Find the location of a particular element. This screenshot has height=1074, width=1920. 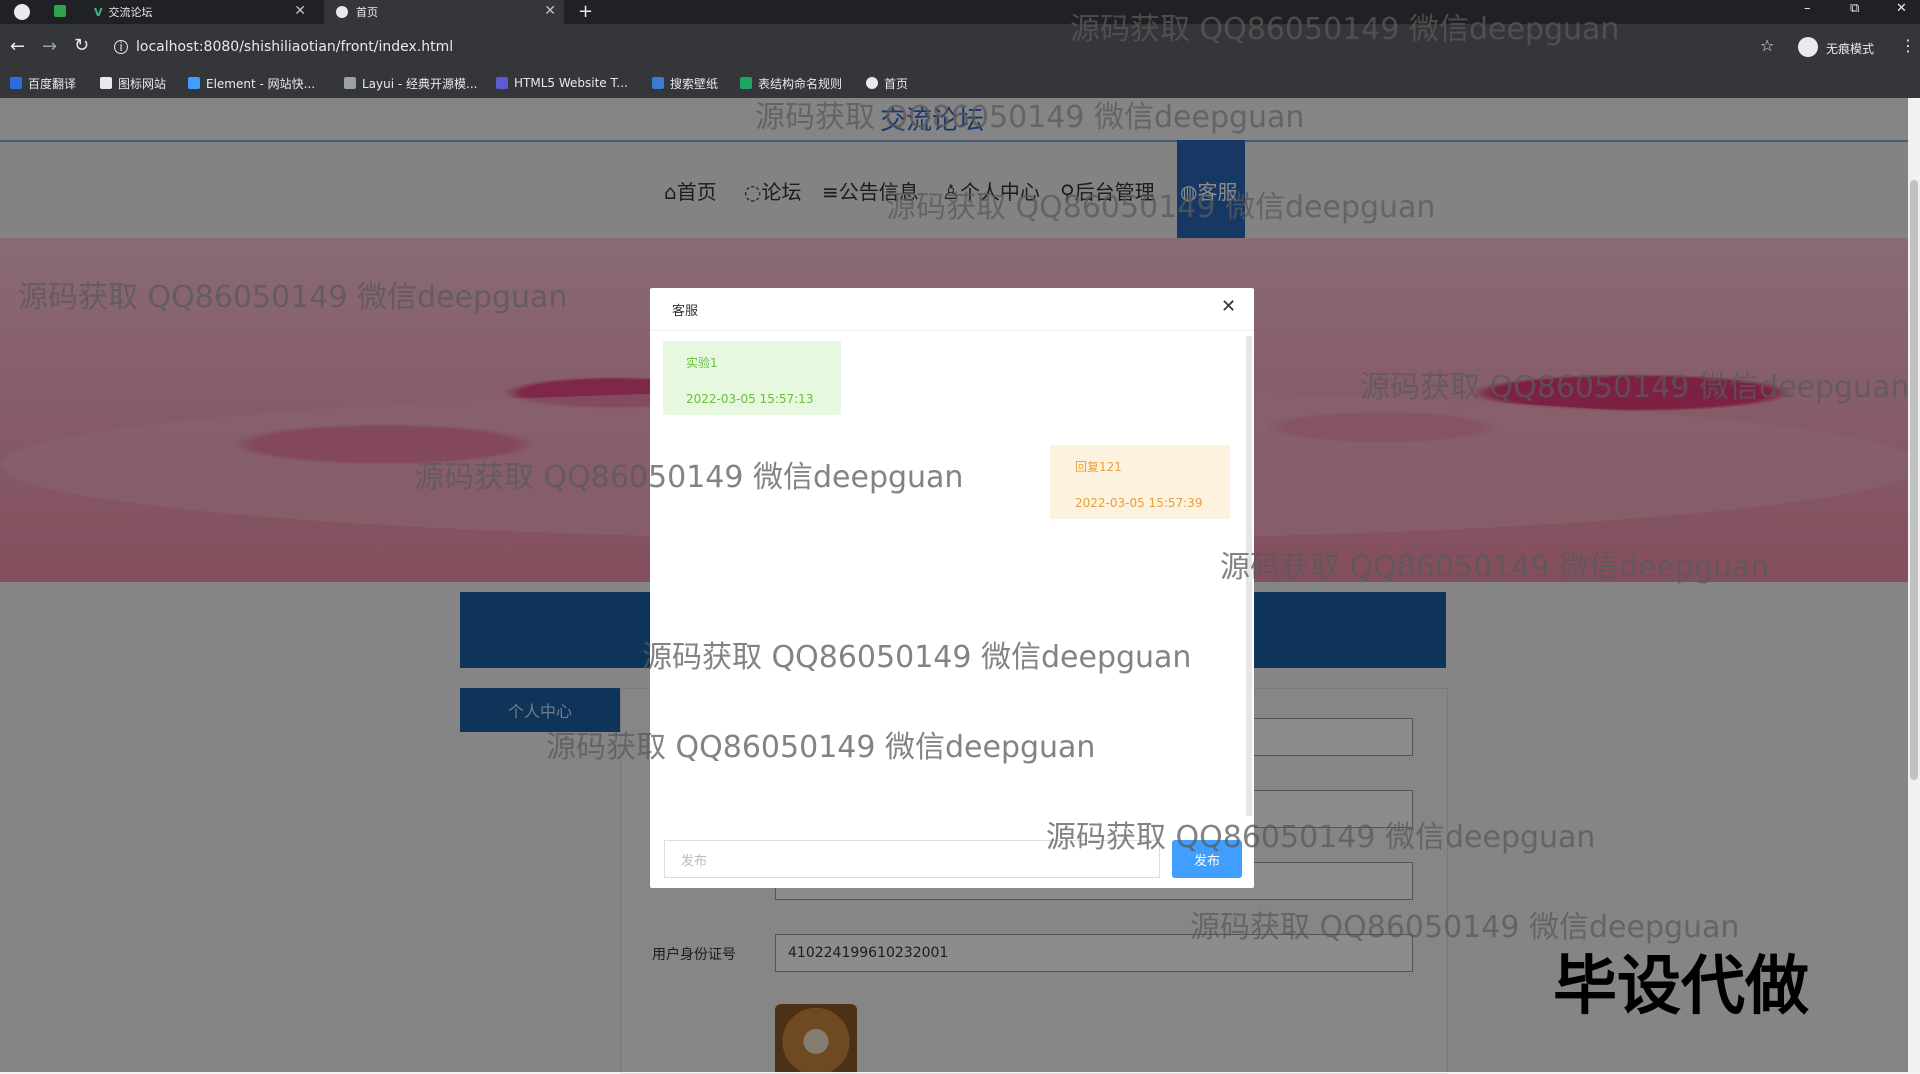

message-time: 2022-03-05 15:57:13 is located at coordinates (750, 399).